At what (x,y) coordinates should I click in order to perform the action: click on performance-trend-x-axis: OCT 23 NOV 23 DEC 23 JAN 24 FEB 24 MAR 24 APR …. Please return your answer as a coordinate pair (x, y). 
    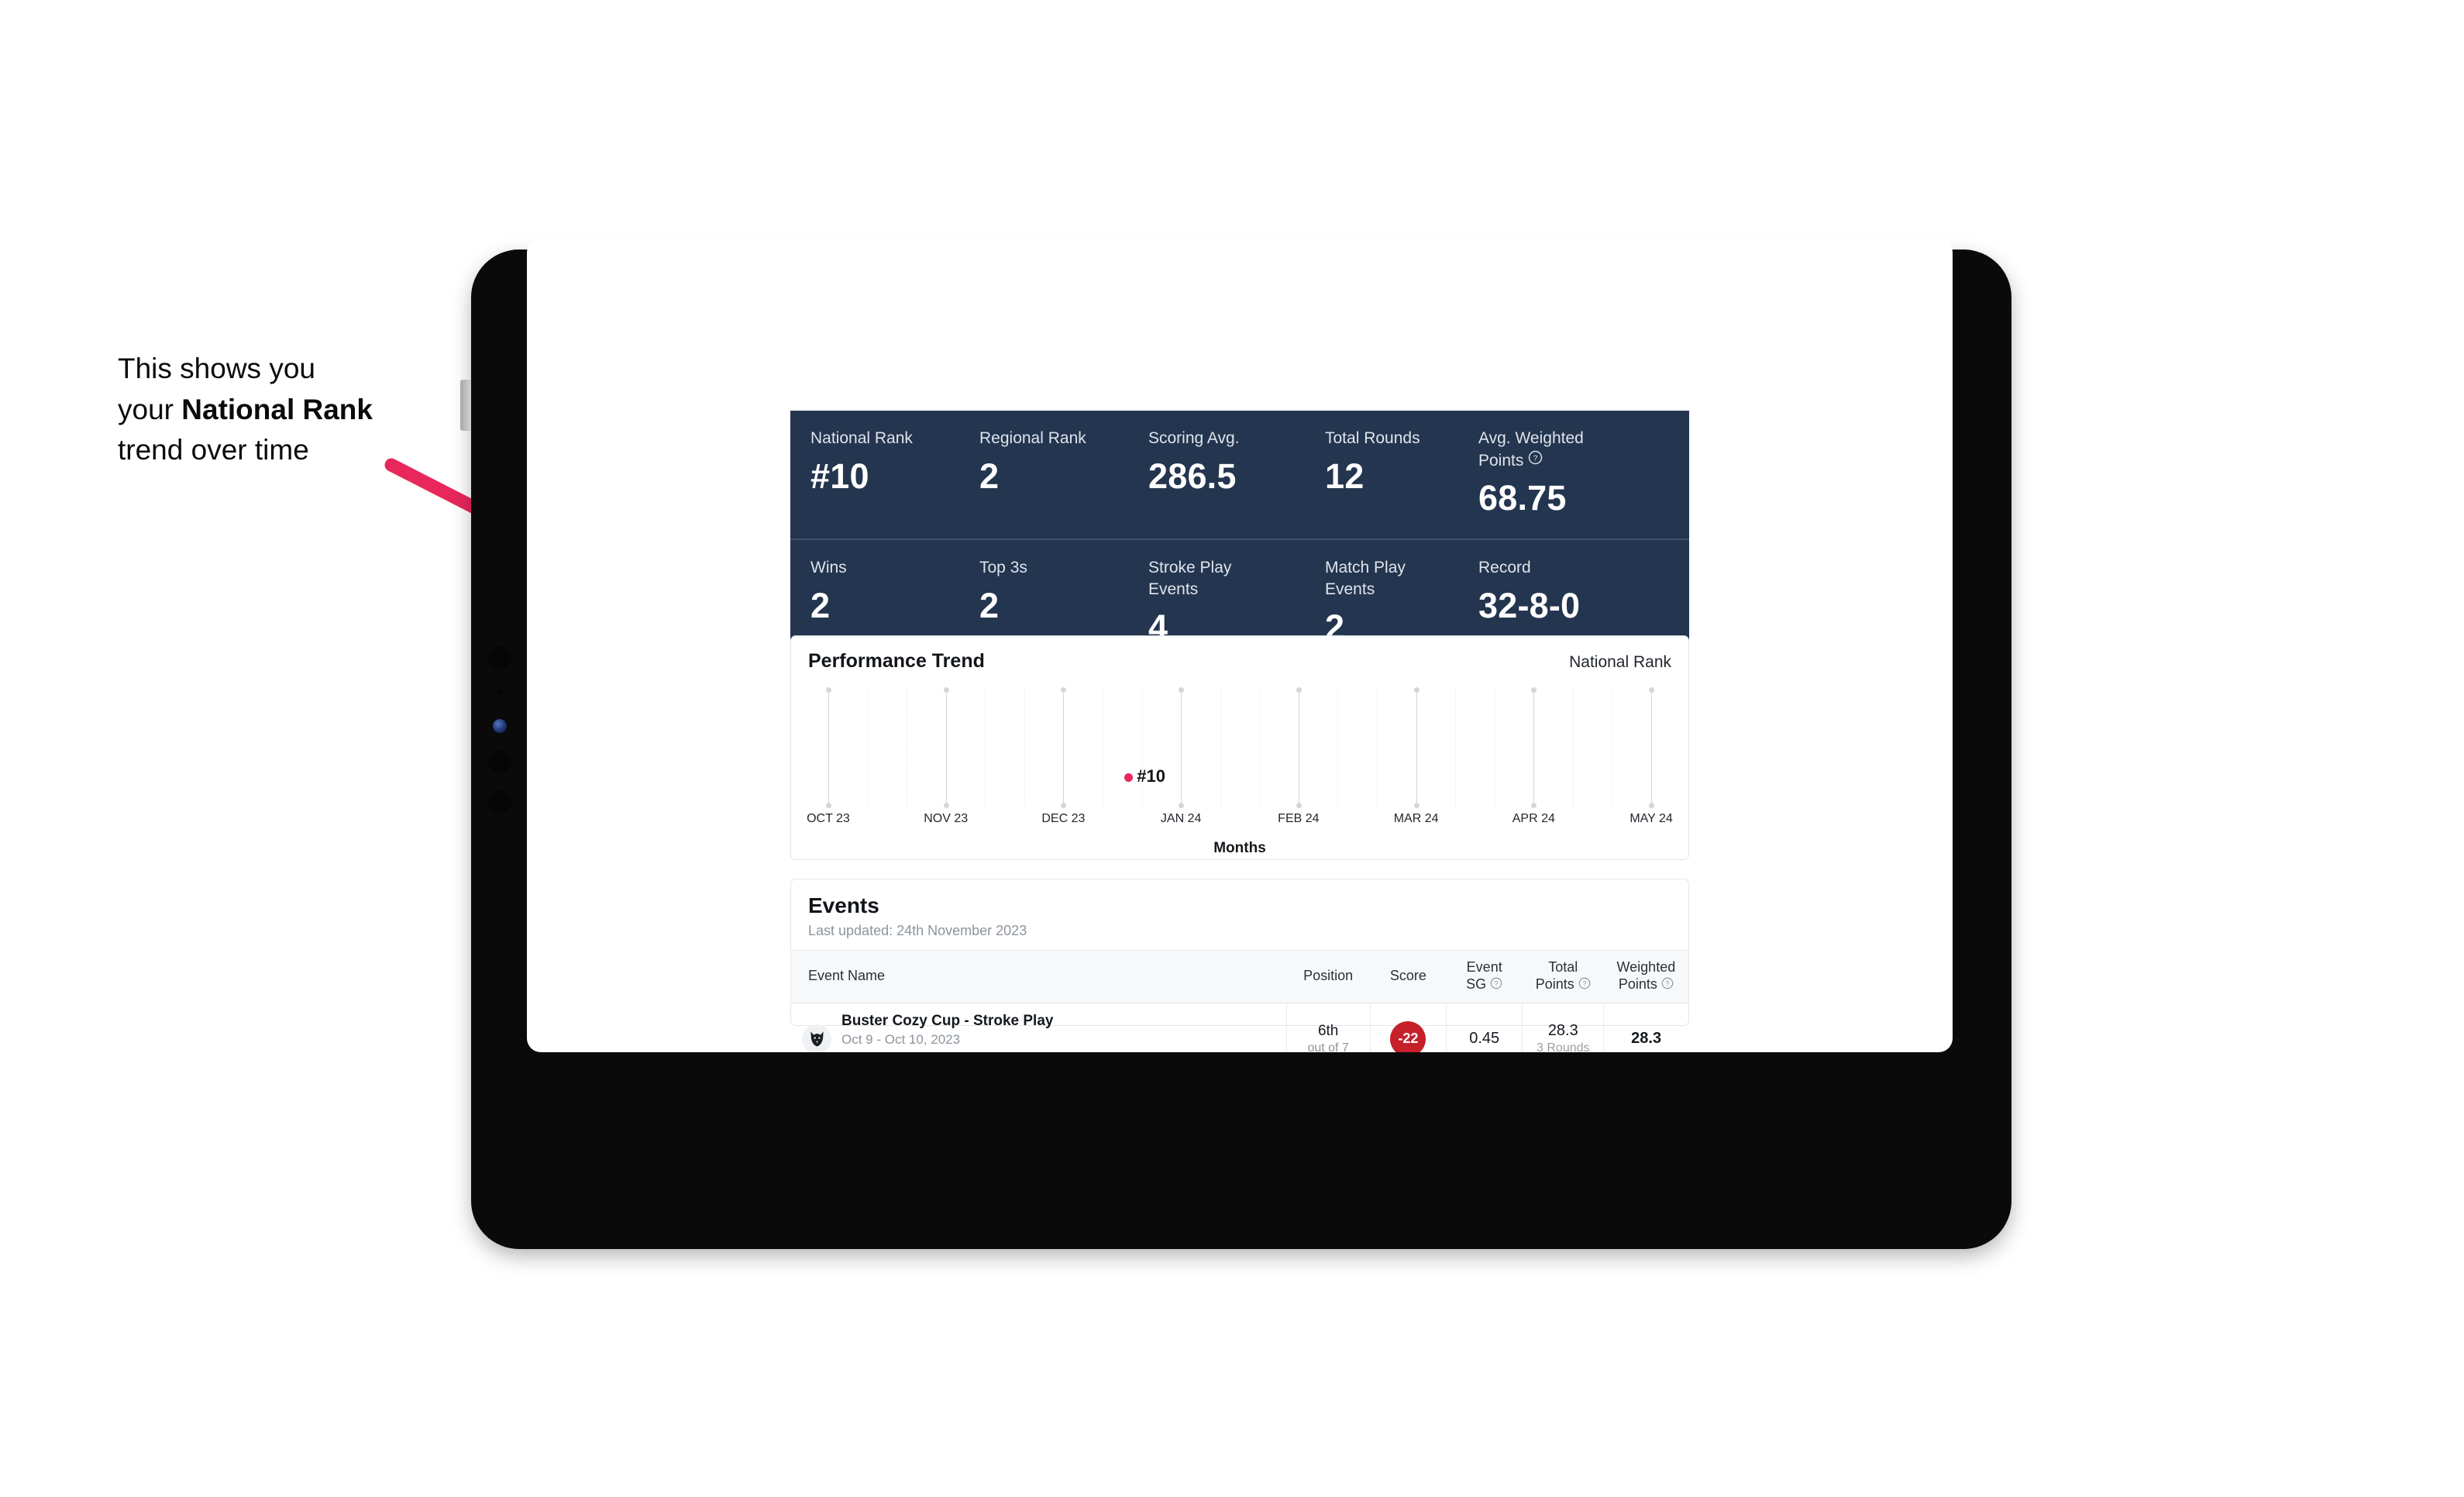
    Looking at the image, I should click on (1240, 821).